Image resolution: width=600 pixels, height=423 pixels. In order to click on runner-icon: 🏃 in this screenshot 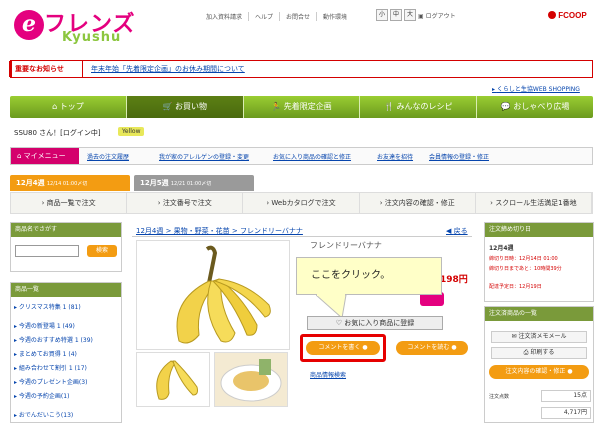, I will do `click(276, 106)`.